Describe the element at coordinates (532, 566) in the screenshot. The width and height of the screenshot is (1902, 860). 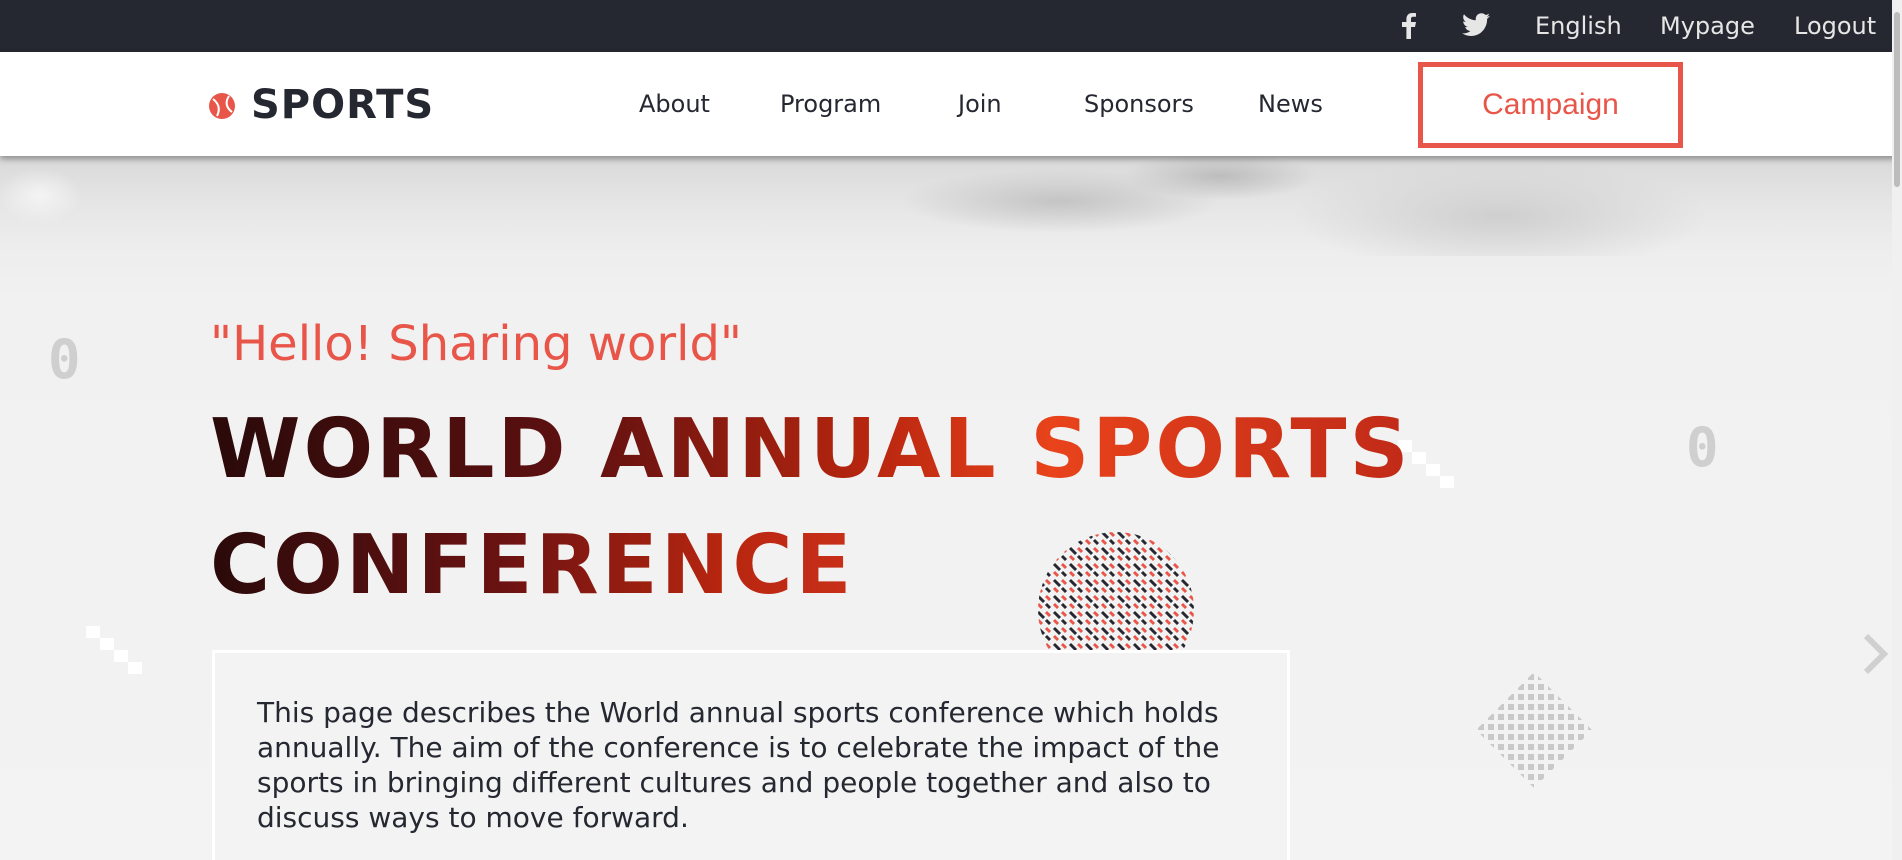
I see `hero-title-line-2: CONFERENCE` at that location.